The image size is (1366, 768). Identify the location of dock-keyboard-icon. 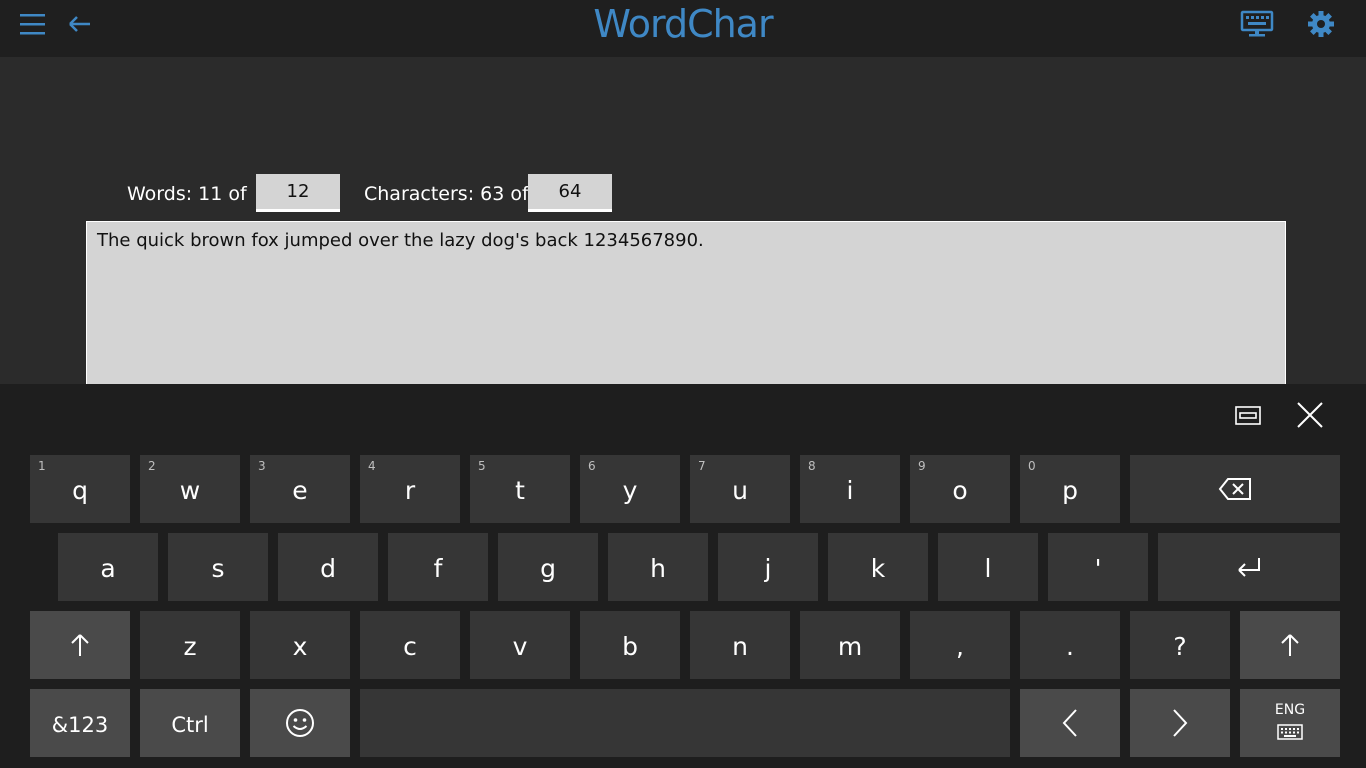
(1248, 416).